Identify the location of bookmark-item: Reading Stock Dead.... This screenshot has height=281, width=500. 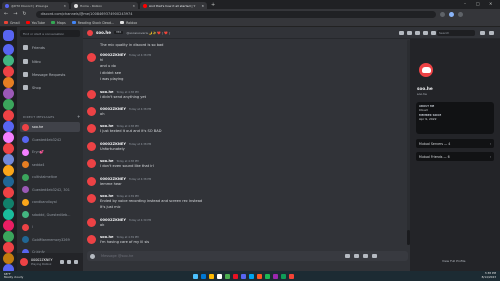
(92, 23).